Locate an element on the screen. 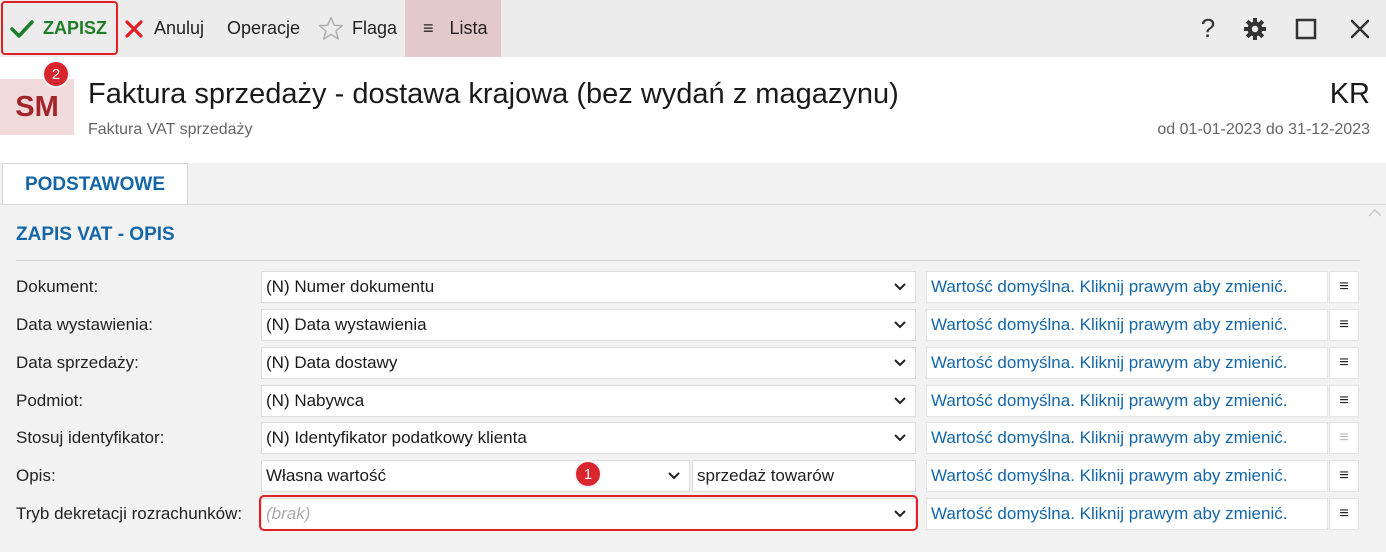 This screenshot has height=552, width=1386. cancel-label: Anuluj is located at coordinates (179, 28).